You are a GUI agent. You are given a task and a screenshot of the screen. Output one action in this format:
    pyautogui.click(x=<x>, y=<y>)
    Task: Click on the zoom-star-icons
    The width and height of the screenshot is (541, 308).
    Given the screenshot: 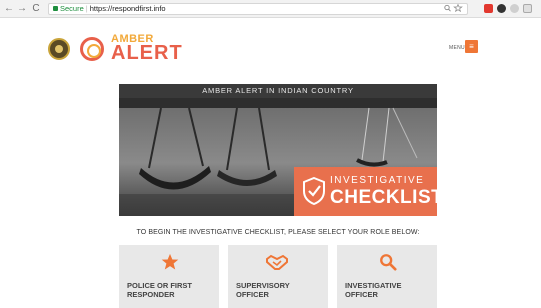 What is the action you would take?
    pyautogui.click(x=454, y=8)
    